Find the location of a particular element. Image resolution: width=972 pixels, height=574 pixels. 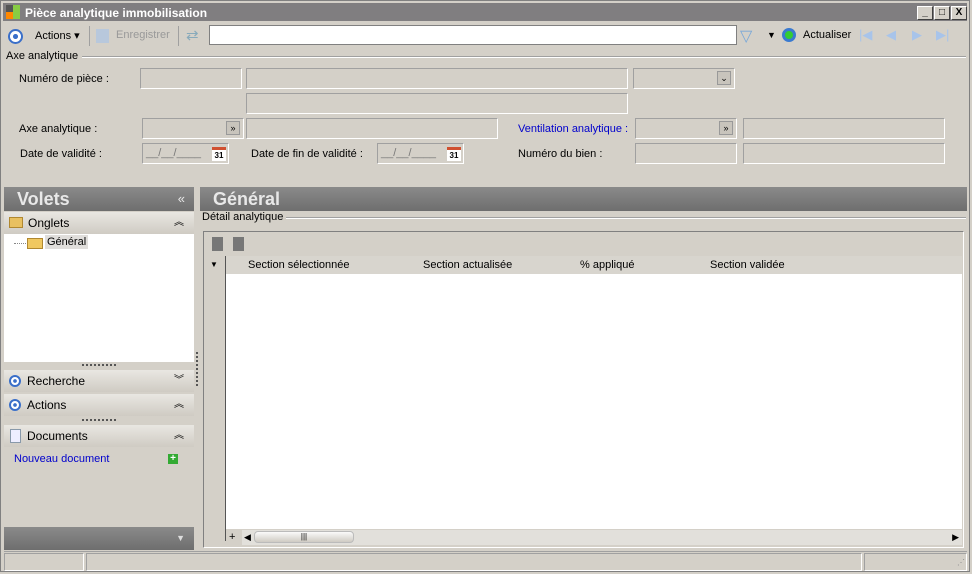

grid-row-selector-icon: ▼ is located at coordinates (214, 264).